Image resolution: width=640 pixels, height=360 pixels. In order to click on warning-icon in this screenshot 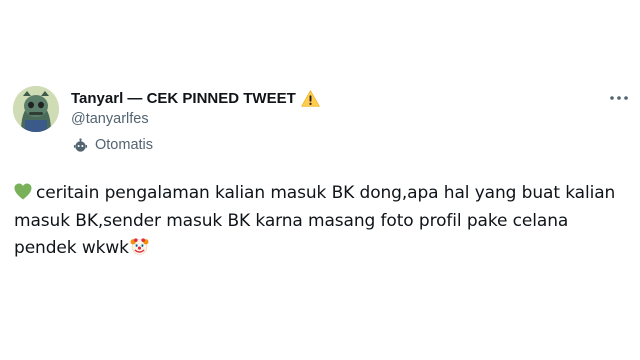, I will do `click(310, 98)`.